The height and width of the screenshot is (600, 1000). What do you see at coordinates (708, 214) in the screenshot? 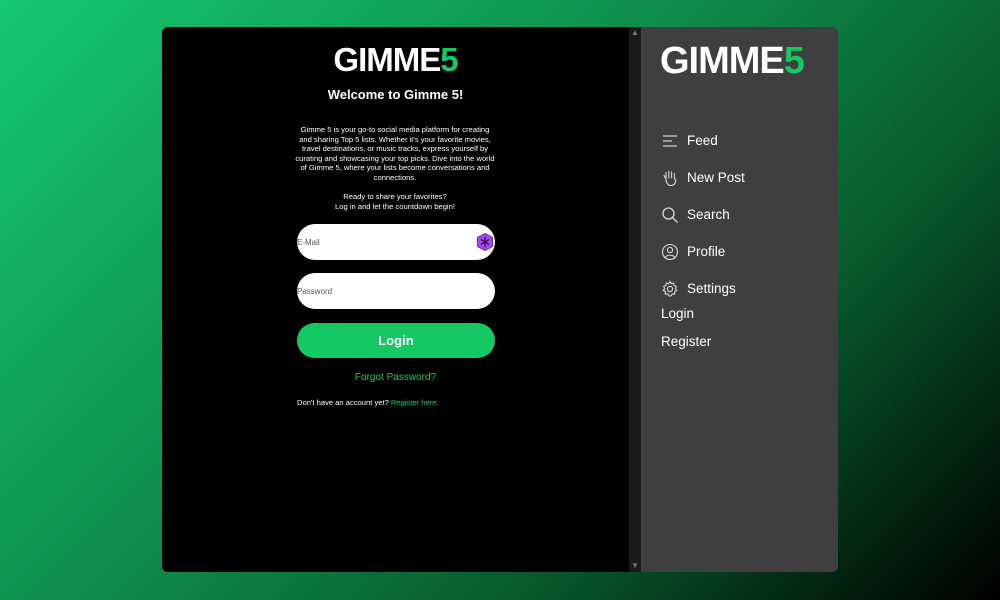
I see `sidebar-item-label: Search` at bounding box center [708, 214].